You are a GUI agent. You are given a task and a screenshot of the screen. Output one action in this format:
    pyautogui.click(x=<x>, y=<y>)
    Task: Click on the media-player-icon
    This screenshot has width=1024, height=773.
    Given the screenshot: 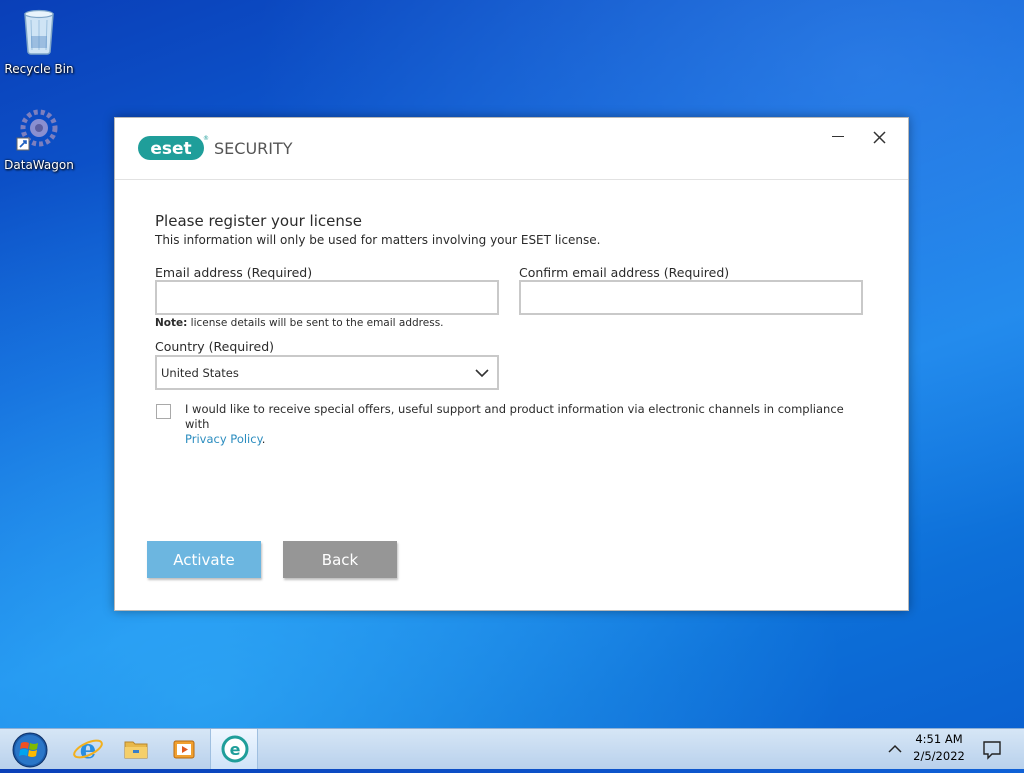 What is the action you would take?
    pyautogui.click(x=184, y=749)
    